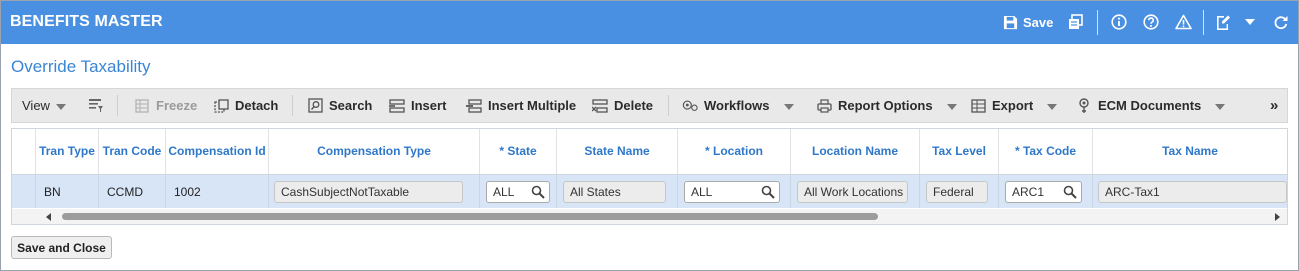 The image size is (1299, 271). I want to click on column-header-state: * State, so click(518, 151).